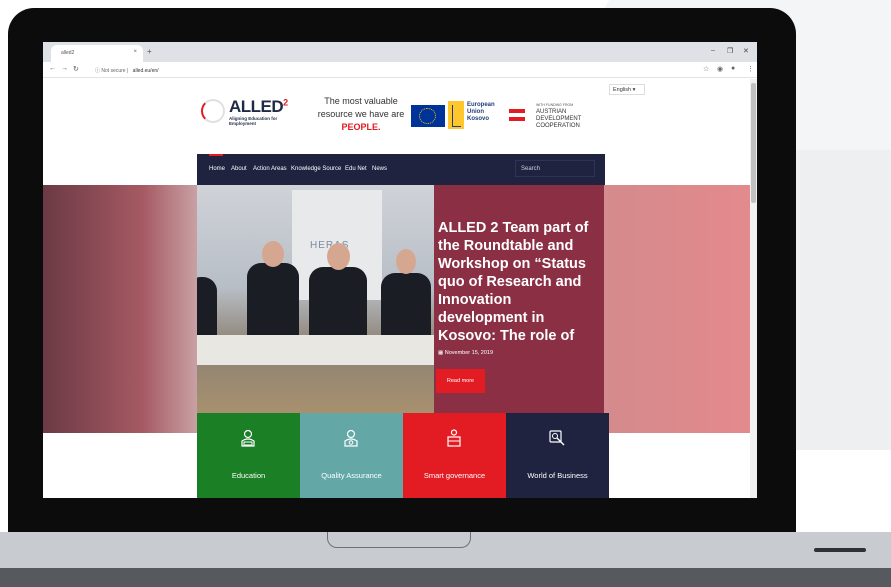  Describe the element at coordinates (213, 111) in the screenshot. I see `logo-ring-icon` at that location.